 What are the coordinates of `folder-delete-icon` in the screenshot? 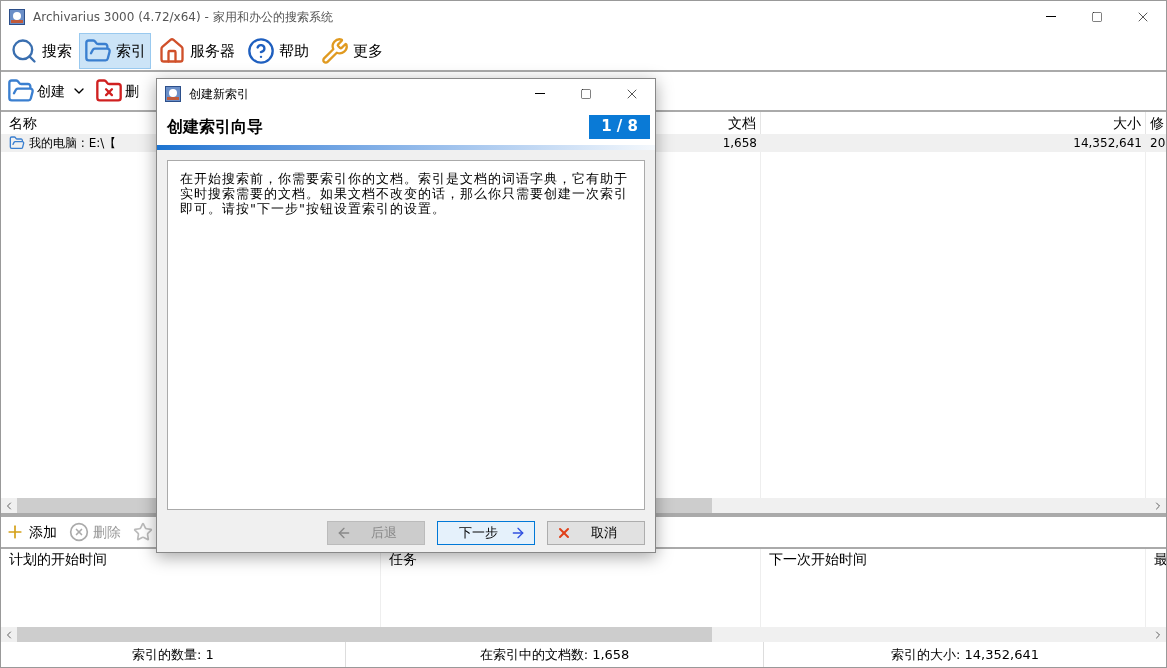 It's located at (109, 91).